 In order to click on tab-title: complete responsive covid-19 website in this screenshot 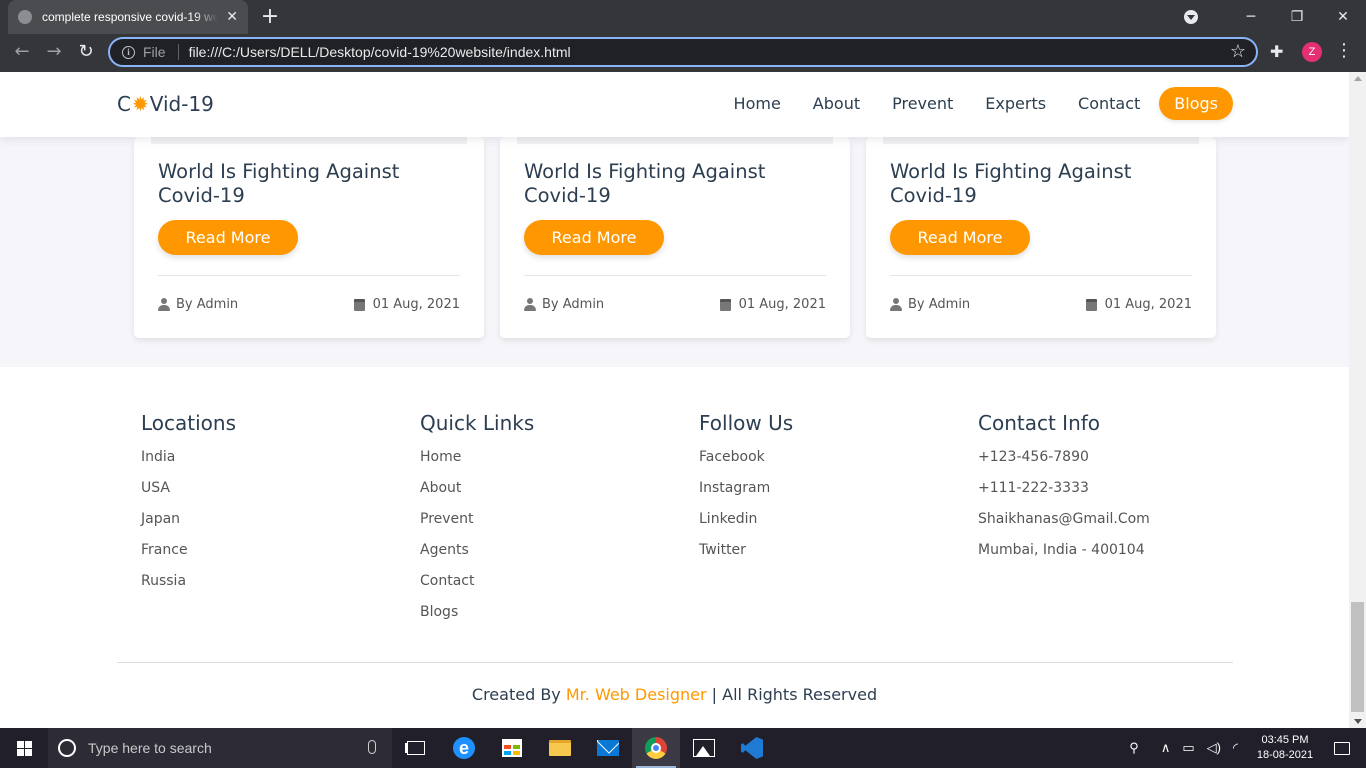, I will do `click(130, 17)`.